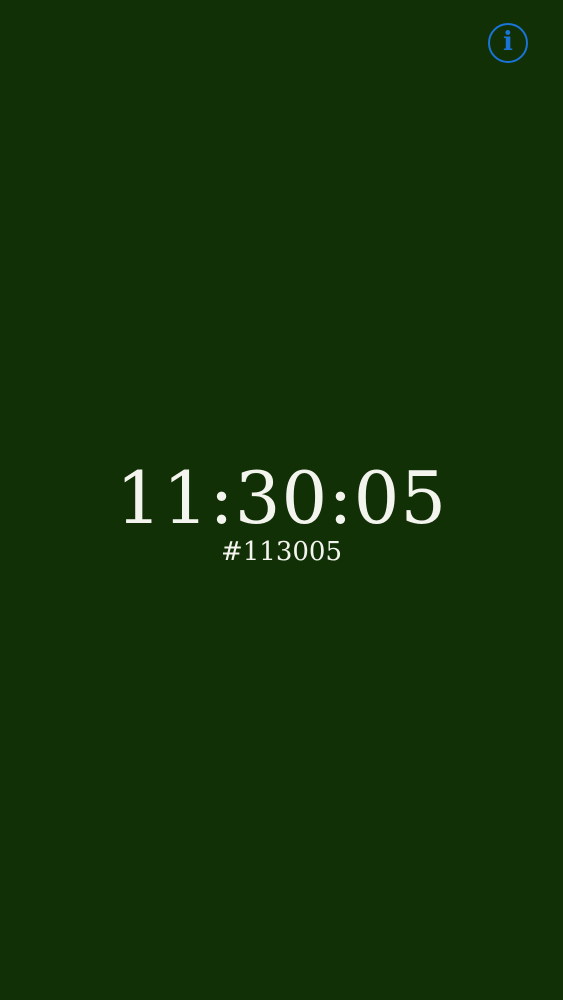 Image resolution: width=563 pixels, height=1000 pixels. I want to click on clock-display: 11:30:05 #113005, so click(281, 512).